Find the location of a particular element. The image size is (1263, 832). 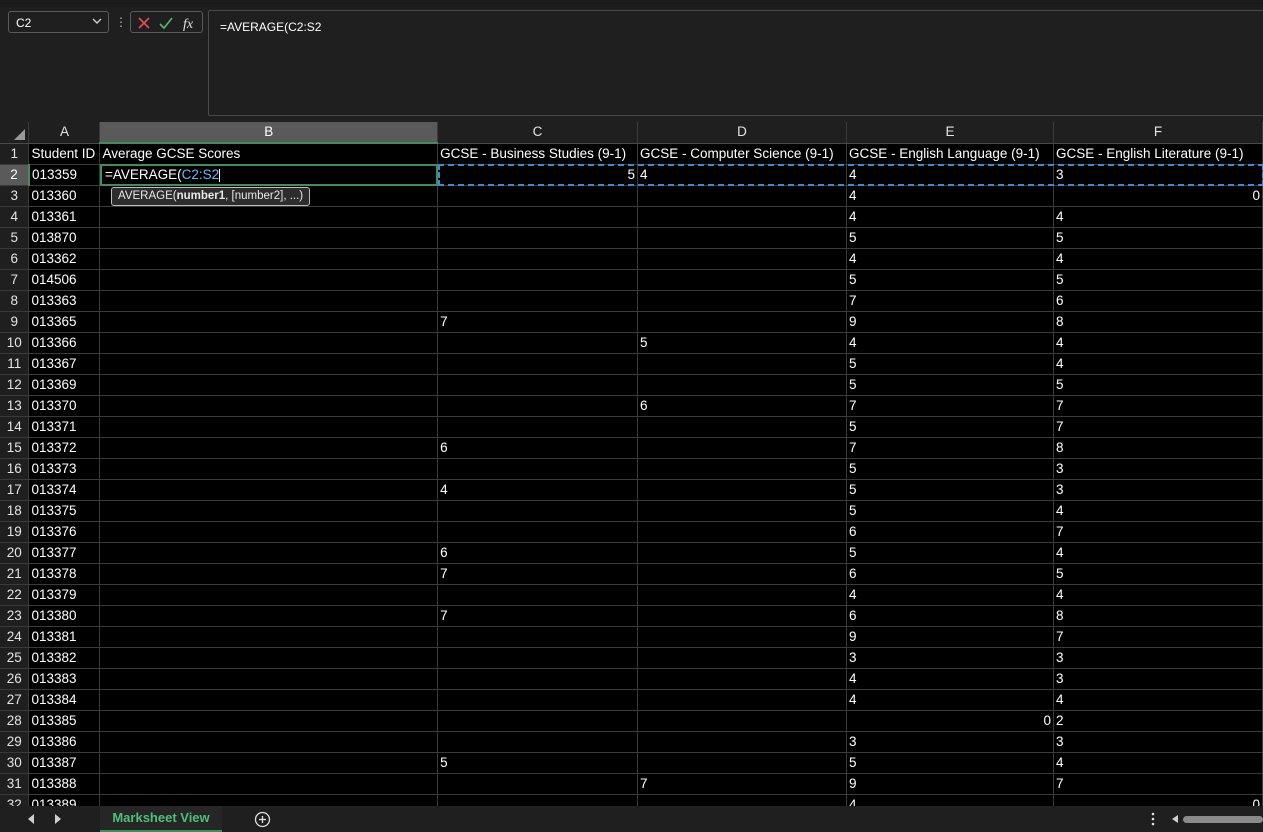

cell: 013389 is located at coordinates (64, 800).